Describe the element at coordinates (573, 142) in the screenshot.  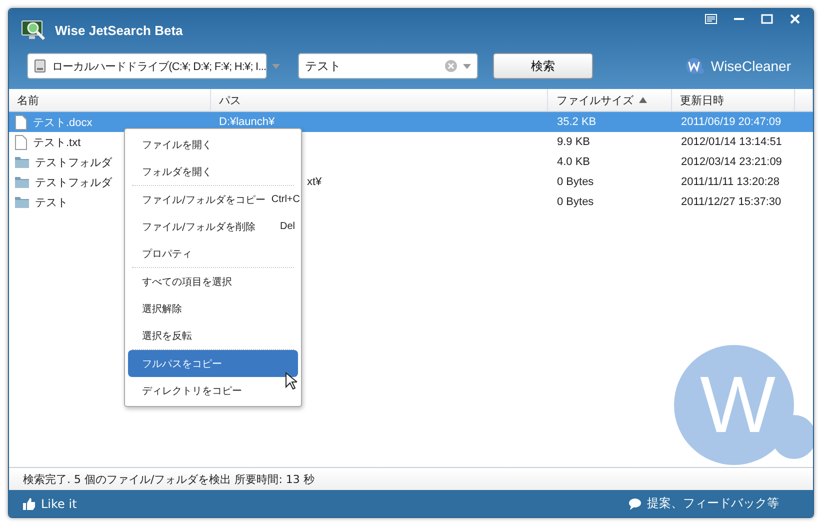
I see `file-size: 9.9 KB` at that location.